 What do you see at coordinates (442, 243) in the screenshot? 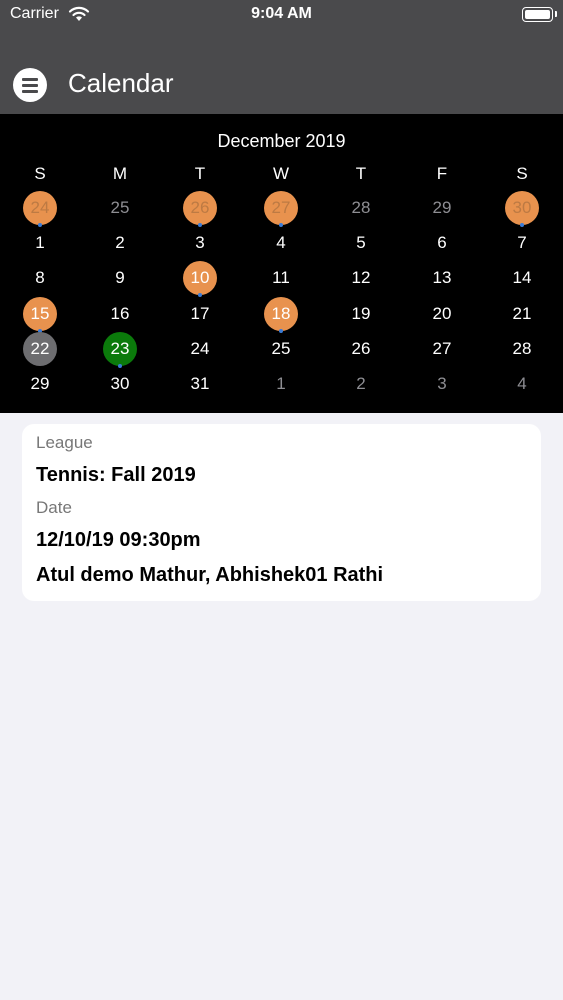
I see `day-cell: 6` at bounding box center [442, 243].